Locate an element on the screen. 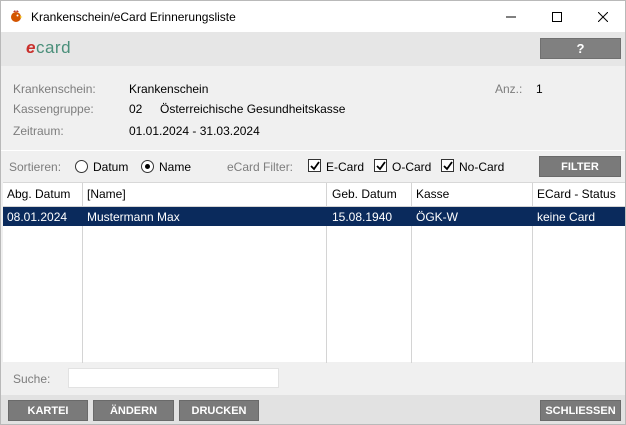 The width and height of the screenshot is (626, 425). maximize-icon is located at coordinates (557, 16).